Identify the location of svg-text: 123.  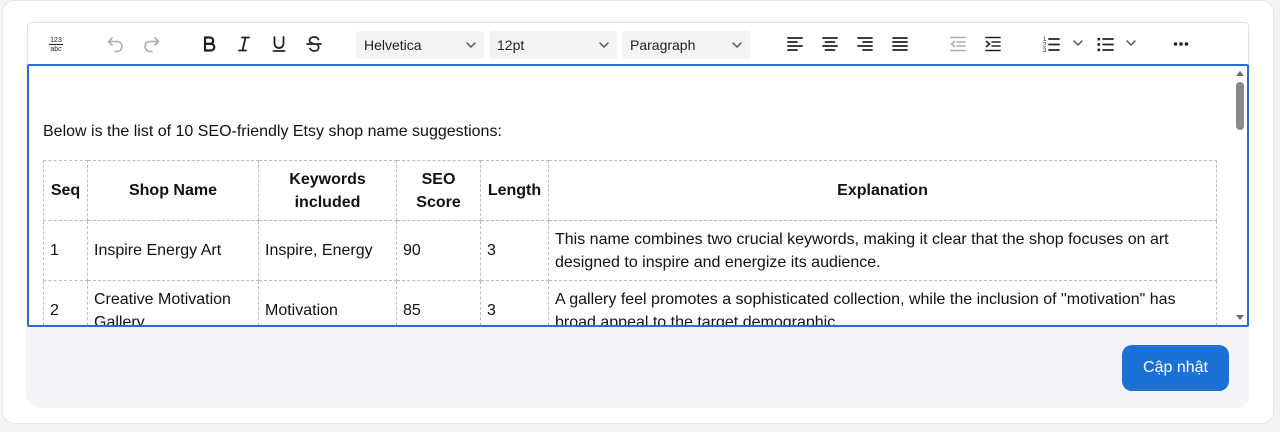
(56, 40).